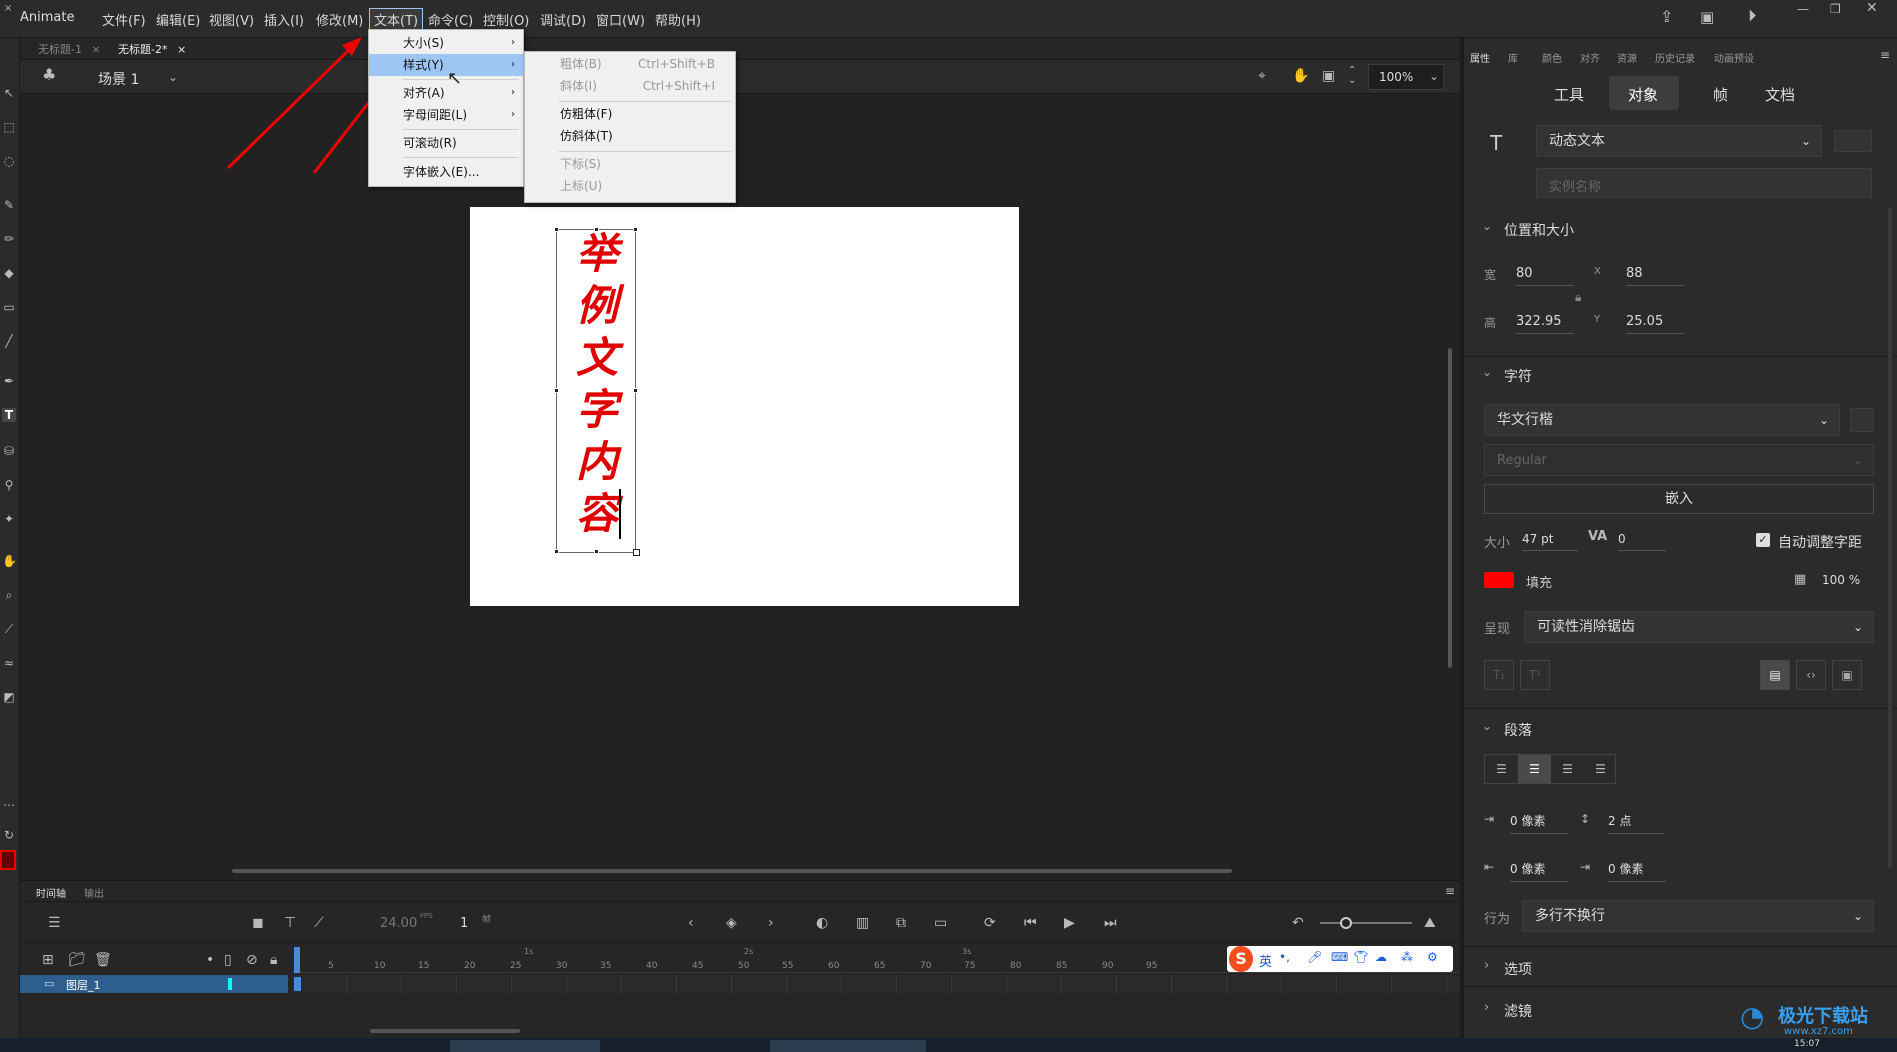 This screenshot has height=1052, width=1897. Describe the element at coordinates (1450, 891) in the screenshot. I see `panel-menu-icon: ≡` at that location.